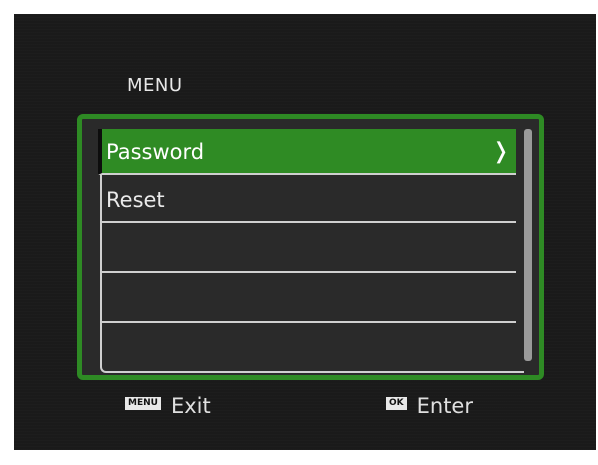 Image resolution: width=598 pixels, height=465 pixels. Describe the element at coordinates (143, 403) in the screenshot. I see `menu-key-icon: MENU` at that location.